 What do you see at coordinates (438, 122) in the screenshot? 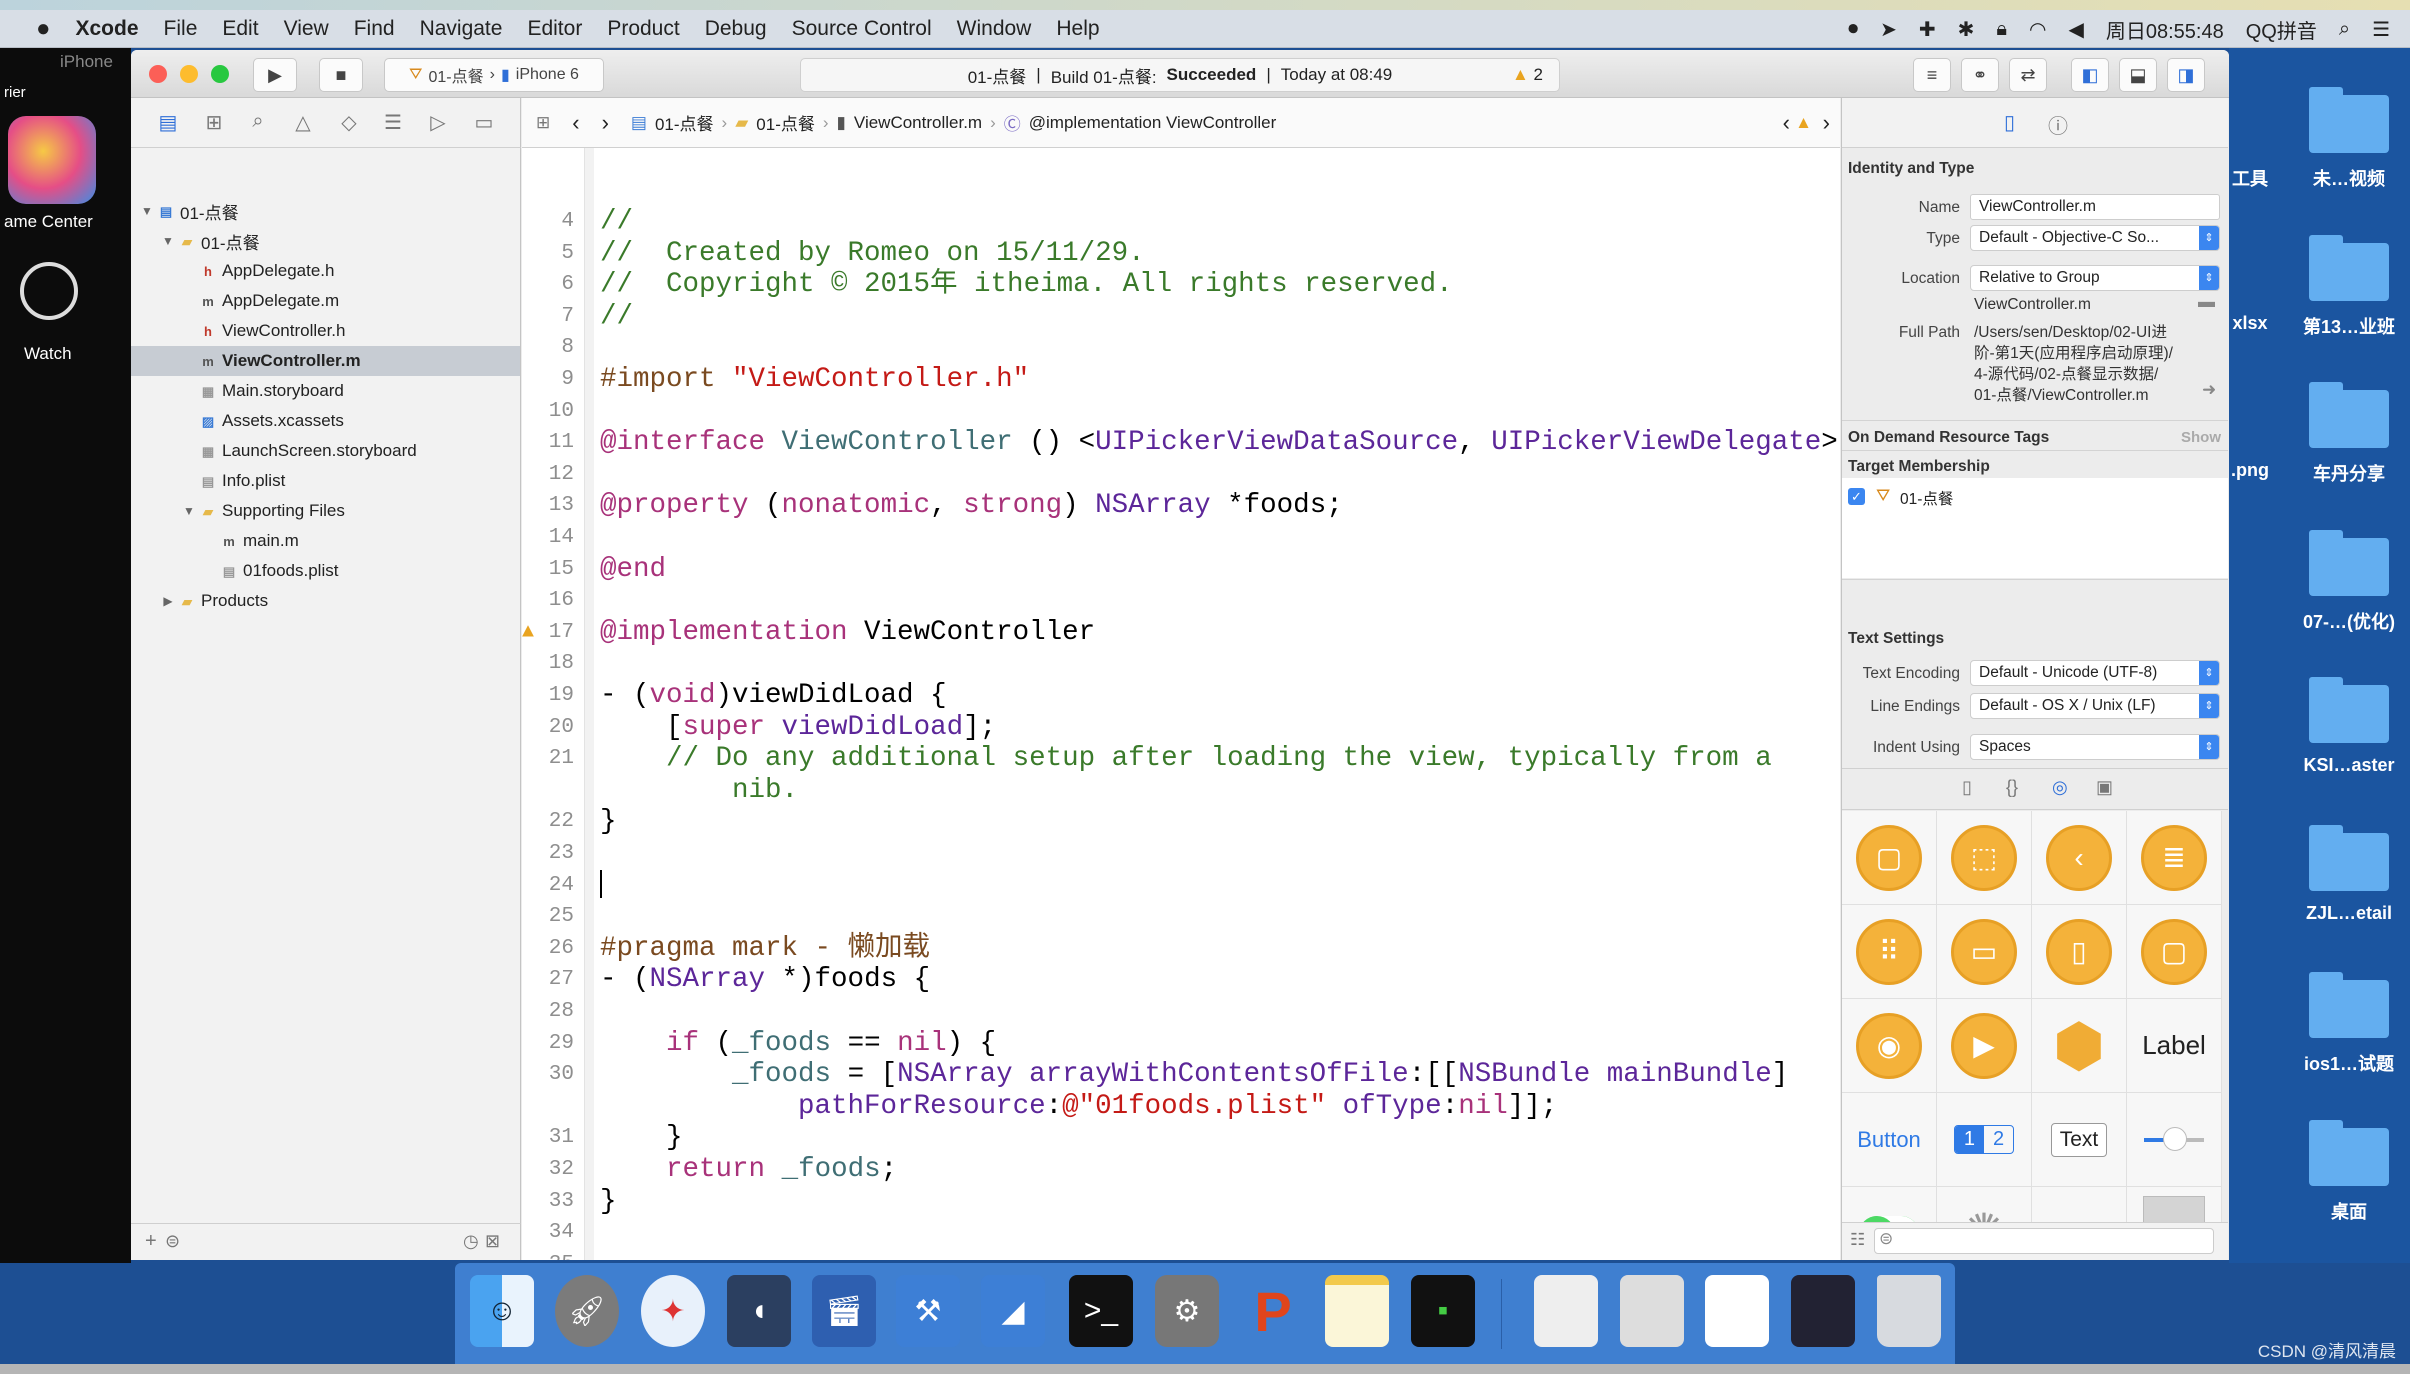
I see `breakpoint-navigator-icon: ▷` at bounding box center [438, 122].